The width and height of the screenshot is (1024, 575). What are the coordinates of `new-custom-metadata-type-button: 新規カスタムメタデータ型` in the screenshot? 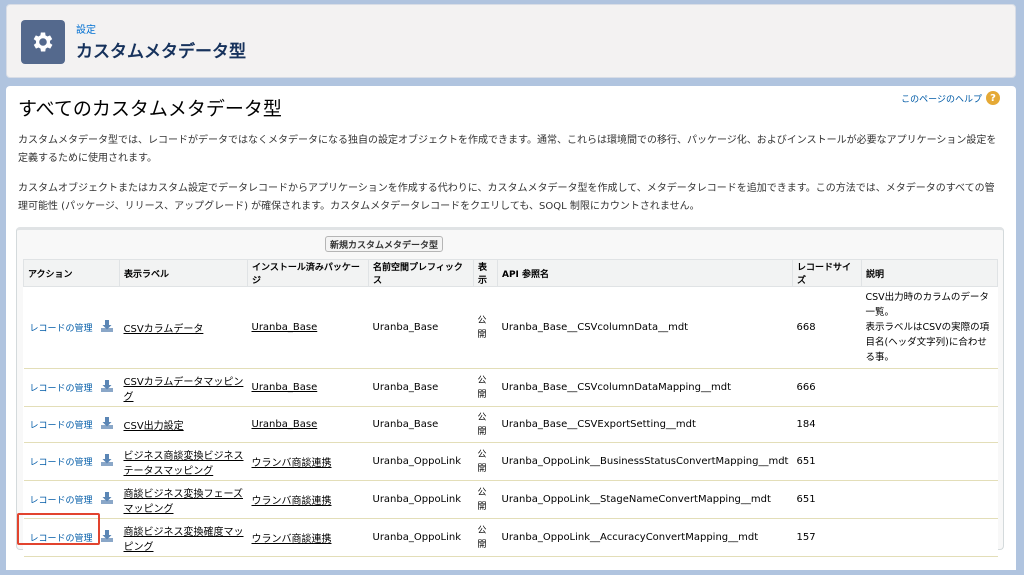 It's located at (384, 244).